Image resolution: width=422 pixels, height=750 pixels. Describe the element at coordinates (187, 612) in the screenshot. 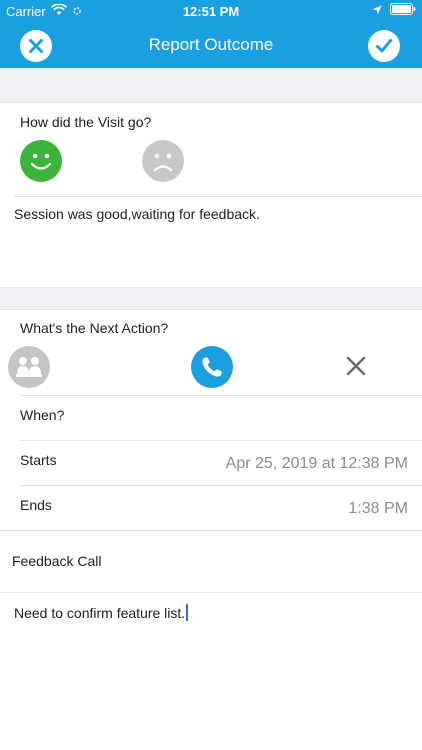

I see `text-cursor` at that location.